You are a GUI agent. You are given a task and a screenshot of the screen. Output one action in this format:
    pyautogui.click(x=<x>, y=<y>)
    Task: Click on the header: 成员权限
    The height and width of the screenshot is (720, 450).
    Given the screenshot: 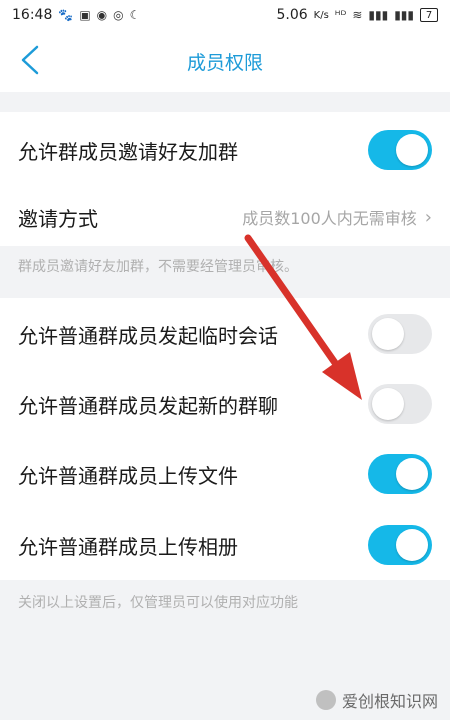 What is the action you would take?
    pyautogui.click(x=225, y=61)
    